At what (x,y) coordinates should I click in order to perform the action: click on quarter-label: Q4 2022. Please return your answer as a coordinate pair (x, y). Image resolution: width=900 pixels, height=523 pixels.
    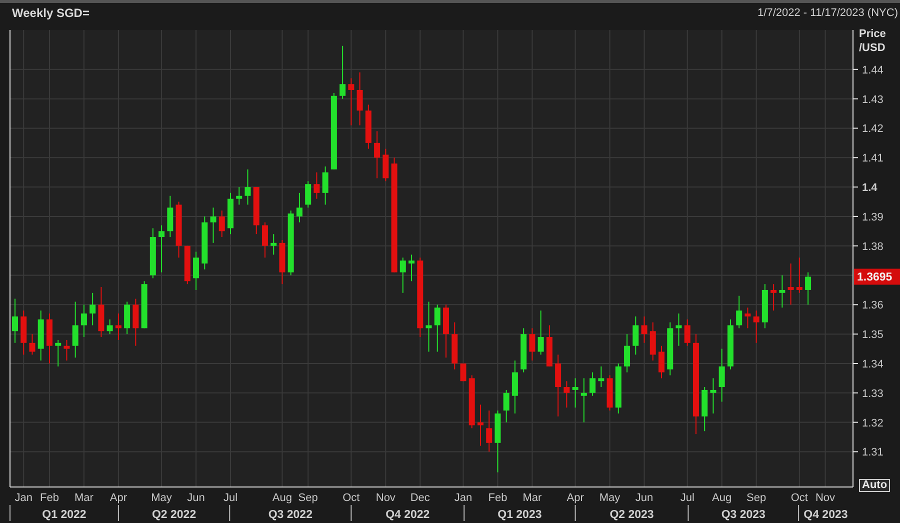
    Looking at the image, I should click on (408, 515).